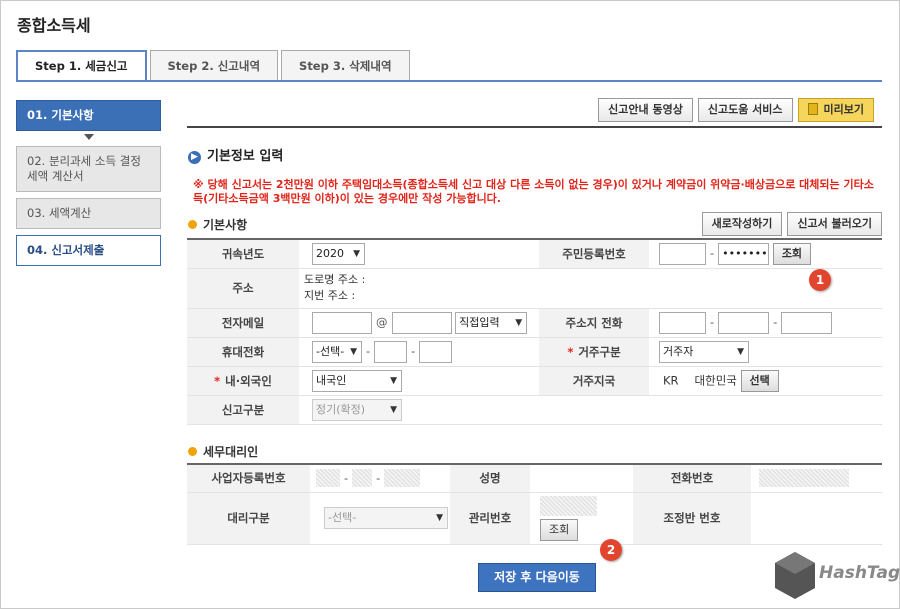 The image size is (900, 609). Describe the element at coordinates (357, 380) in the screenshot. I see `nationality-select: 내국인 ▼` at that location.